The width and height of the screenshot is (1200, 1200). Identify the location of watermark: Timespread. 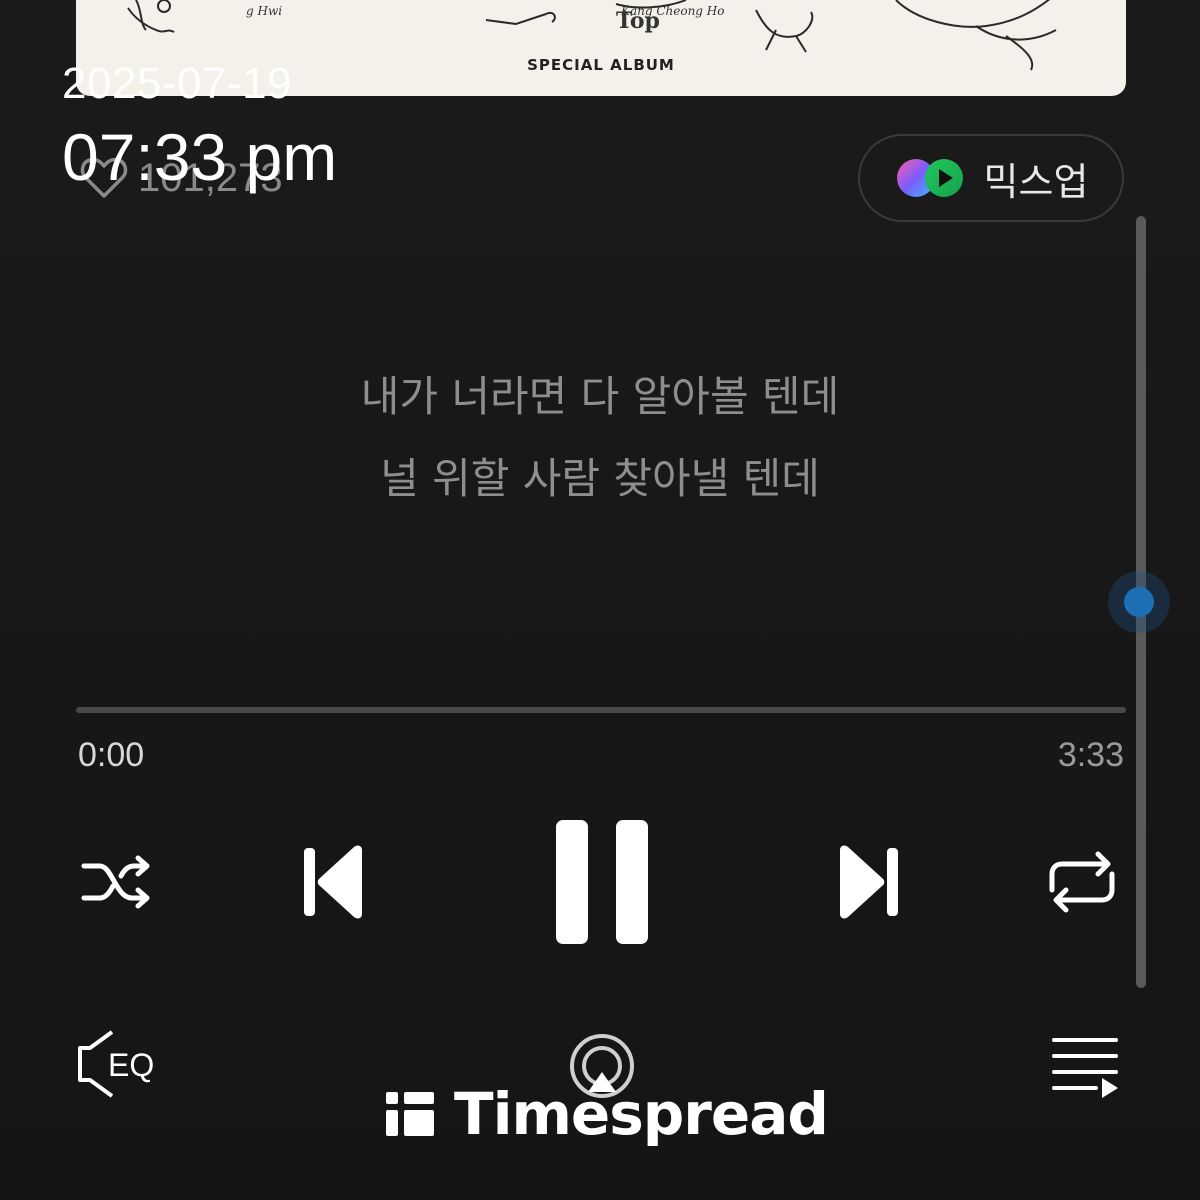
(606, 1114).